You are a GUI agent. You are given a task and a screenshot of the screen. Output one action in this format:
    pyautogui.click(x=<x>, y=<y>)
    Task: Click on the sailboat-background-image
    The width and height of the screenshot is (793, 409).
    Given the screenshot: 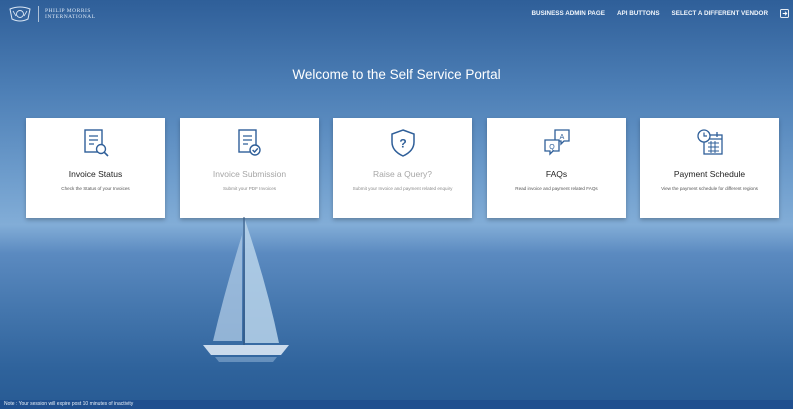 What is the action you would take?
    pyautogui.click(x=246, y=289)
    